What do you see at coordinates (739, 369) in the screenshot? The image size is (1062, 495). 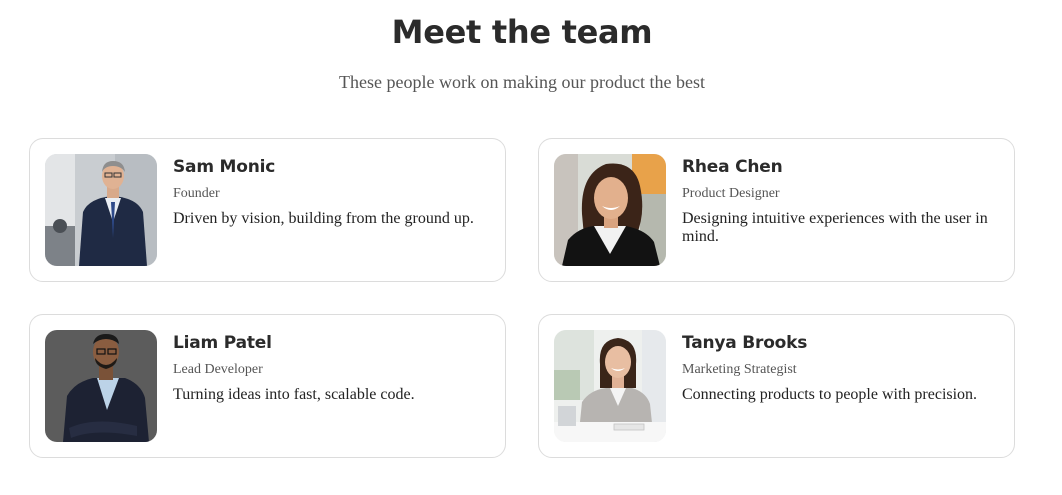 I see `member-role: Marketing Strategist` at bounding box center [739, 369].